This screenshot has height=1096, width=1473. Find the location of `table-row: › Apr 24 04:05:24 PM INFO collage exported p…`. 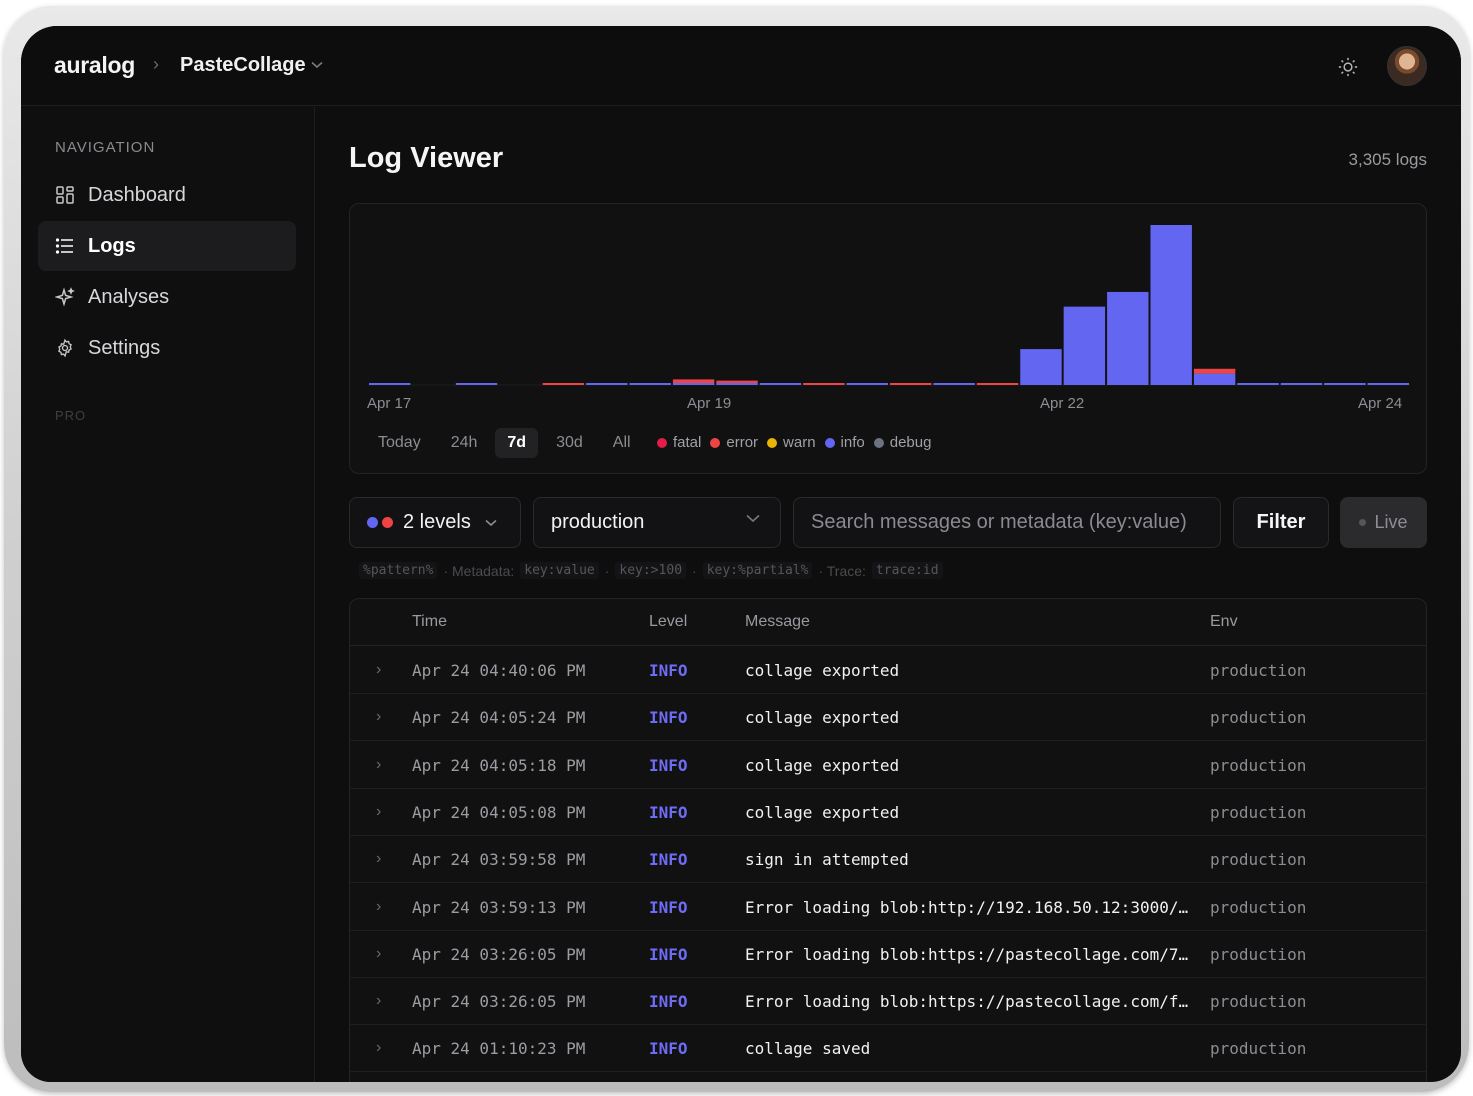

table-row: › Apr 24 04:05:24 PM INFO collage exported p… is located at coordinates (888, 718).